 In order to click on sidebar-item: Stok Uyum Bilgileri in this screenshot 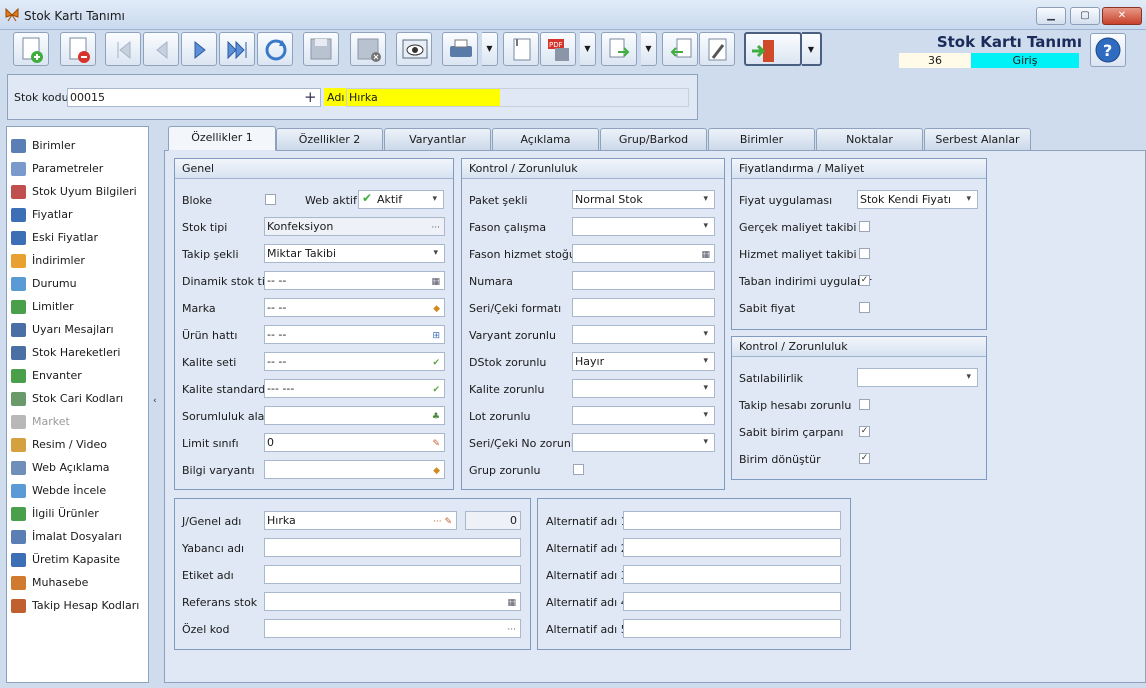, I will do `click(78, 192)`.